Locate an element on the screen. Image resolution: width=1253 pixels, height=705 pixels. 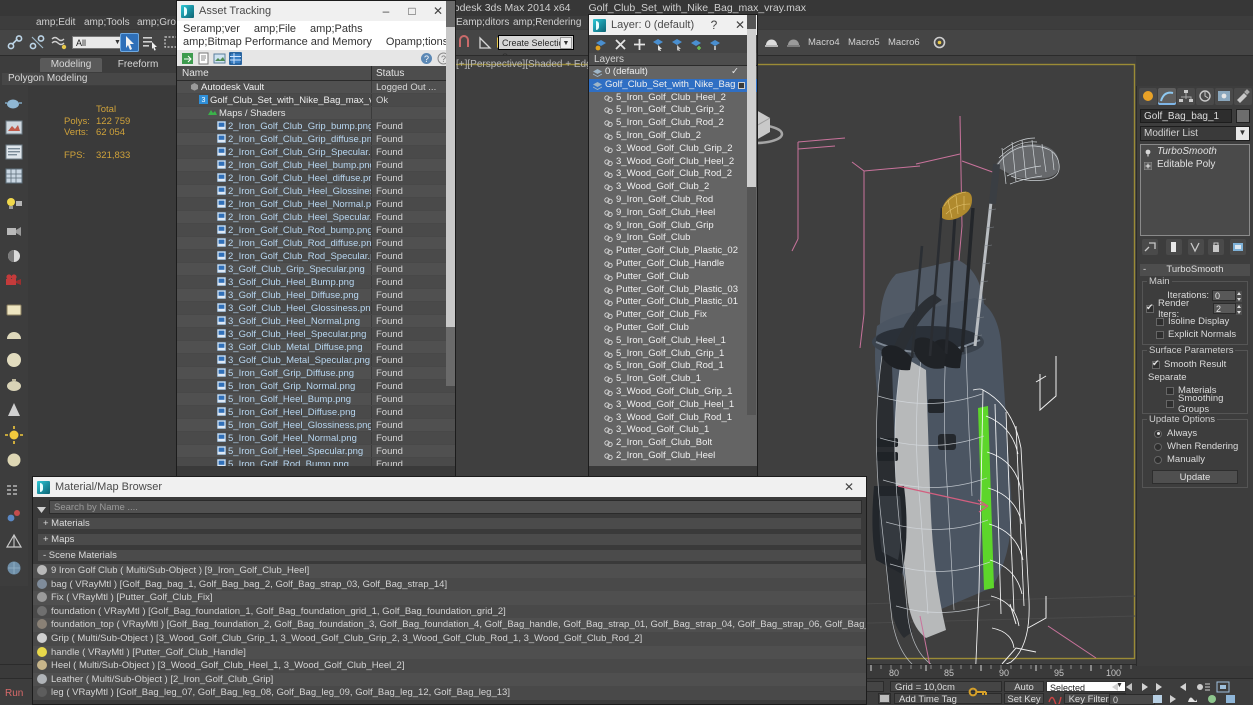
table-row: 3_Golf_Club_Heel_Glossiness.png Found is located at coordinates (316, 308).